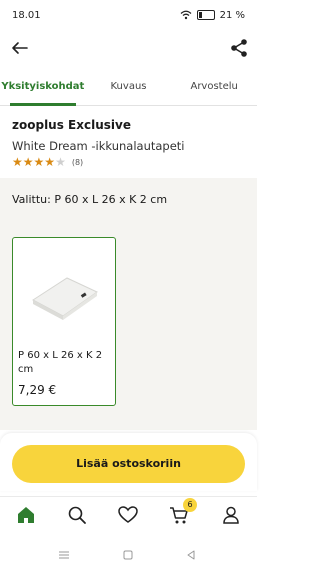 This screenshot has width=320, height=575. I want to click on add-to-cart-button: Lisää ostoskoriin, so click(128, 464).